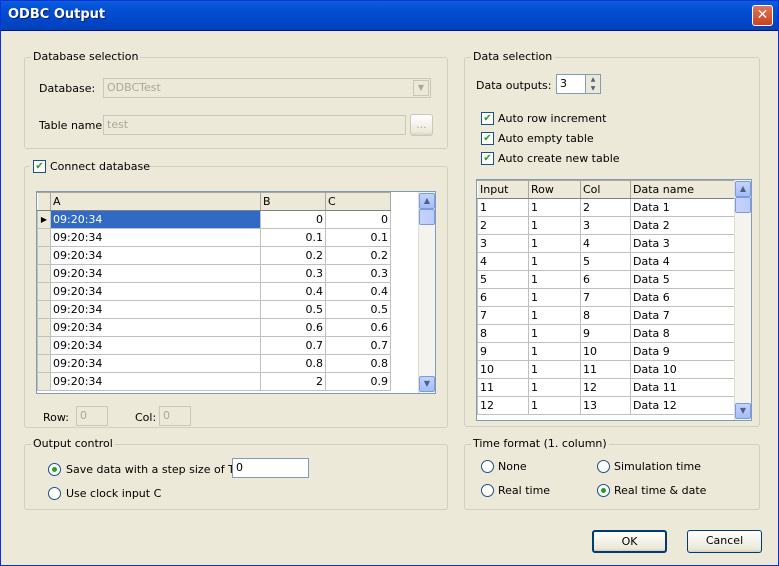 Image resolution: width=779 pixels, height=566 pixels. Describe the element at coordinates (682, 369) in the screenshot. I see `table-cell: Data 10` at that location.